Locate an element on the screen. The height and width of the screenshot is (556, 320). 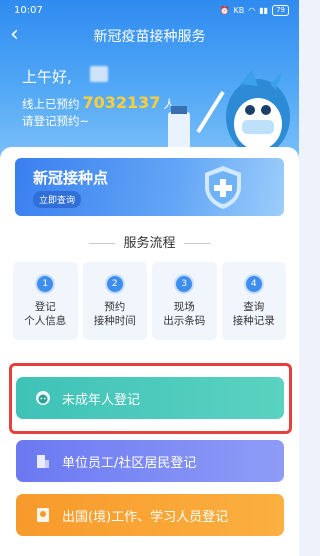
status-bar: 10:07 ⏰ KB ◠ ▮▮ 79 is located at coordinates (151, 10).